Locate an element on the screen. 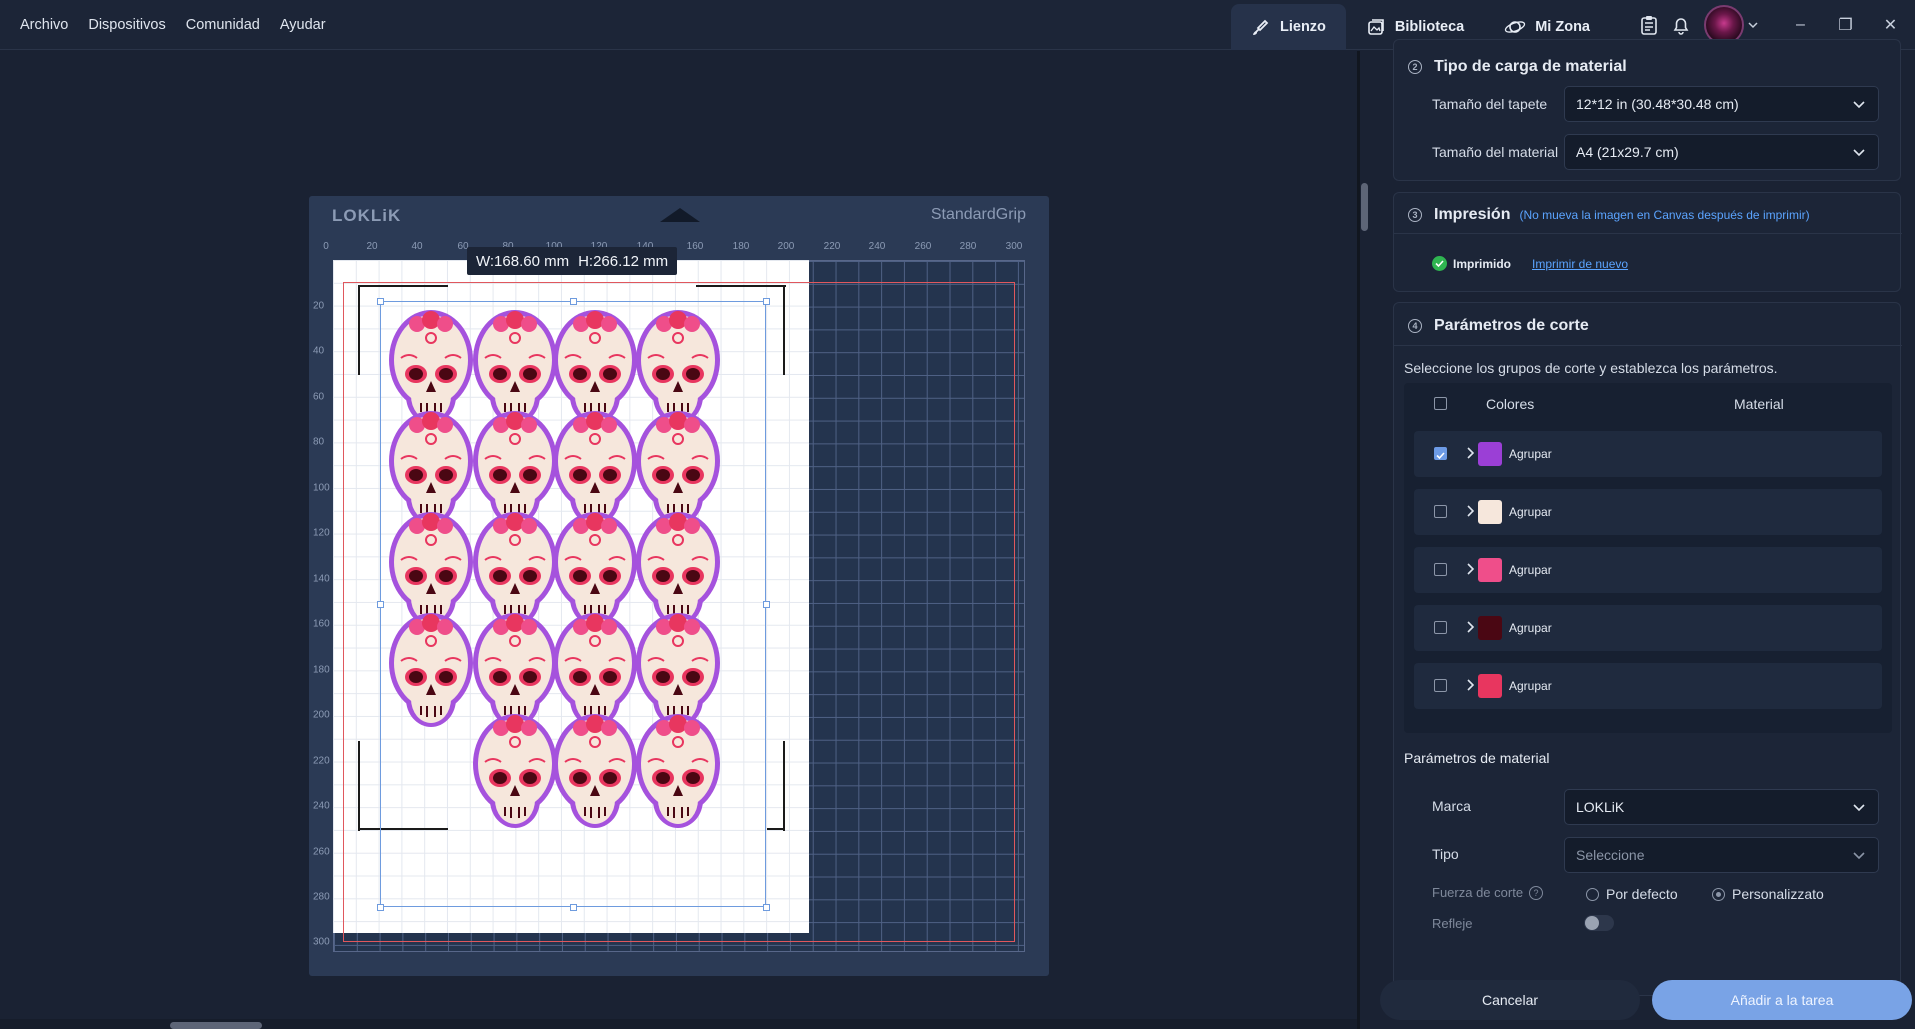 Image resolution: width=1915 pixels, height=1029 pixels. ruler-y-label: 180 is located at coordinates (321, 670).